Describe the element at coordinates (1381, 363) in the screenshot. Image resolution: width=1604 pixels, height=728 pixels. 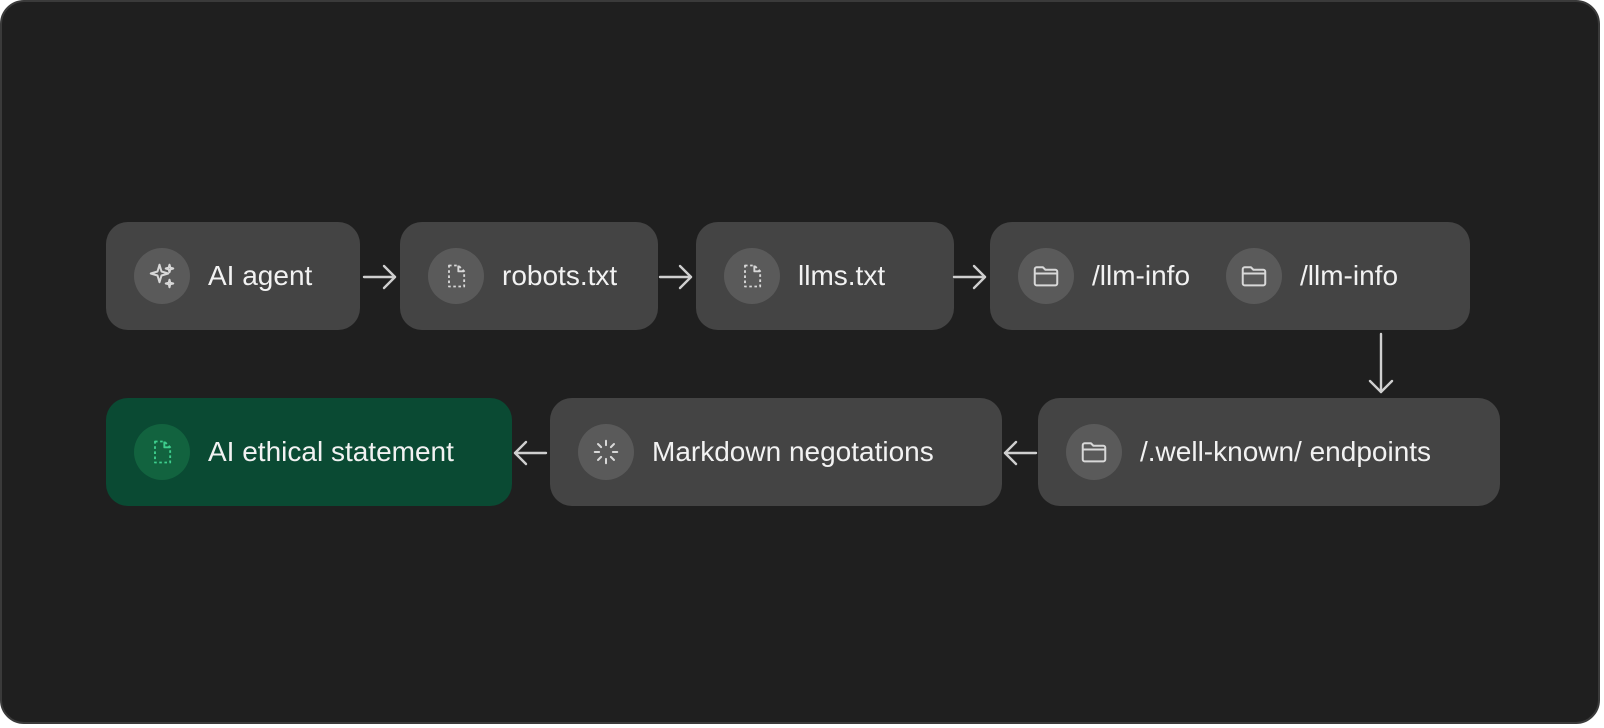
I see `arrow-down-icon` at that location.